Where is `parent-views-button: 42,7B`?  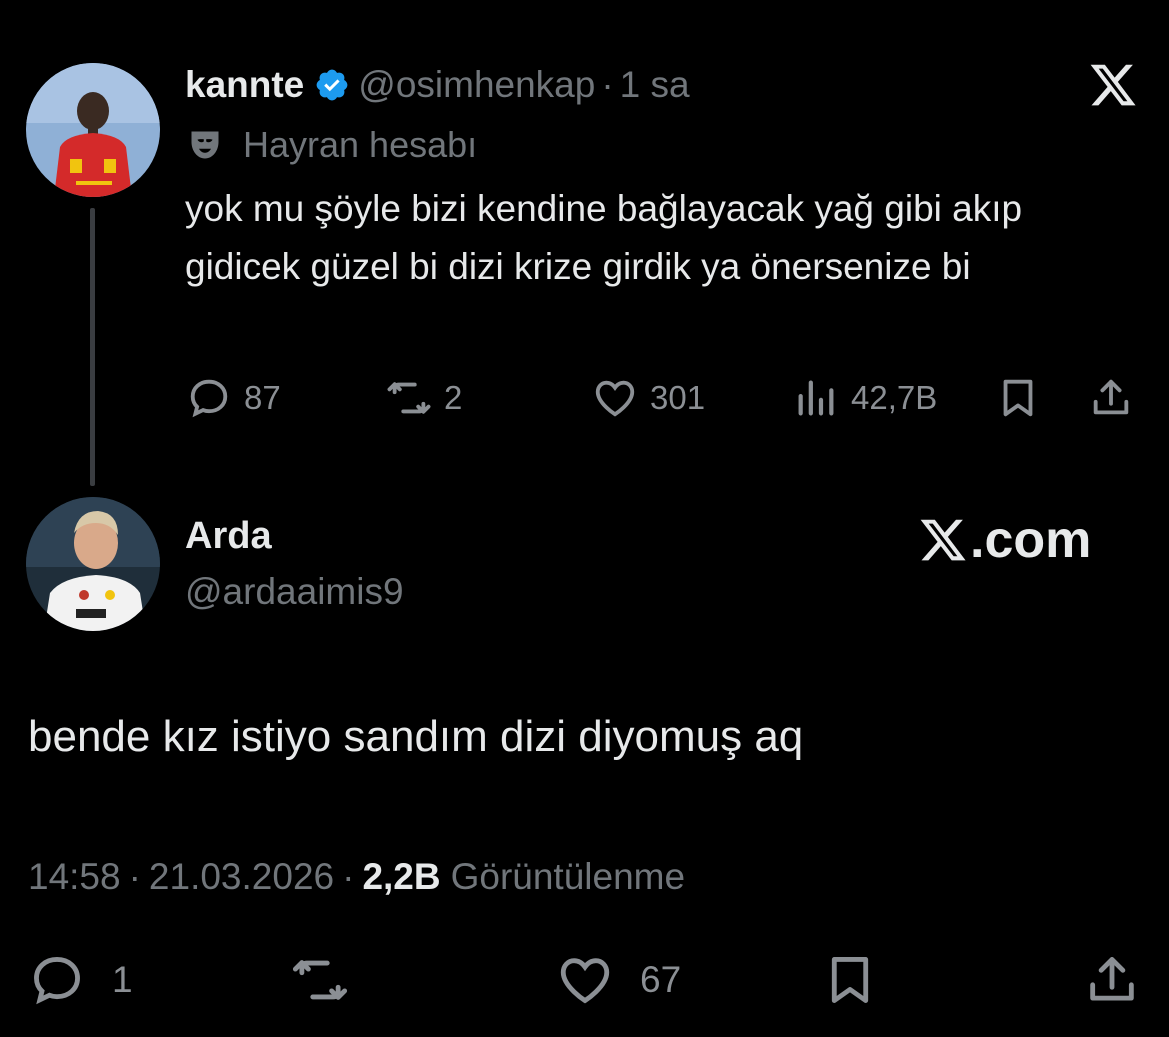 parent-views-button: 42,7B is located at coordinates (865, 398).